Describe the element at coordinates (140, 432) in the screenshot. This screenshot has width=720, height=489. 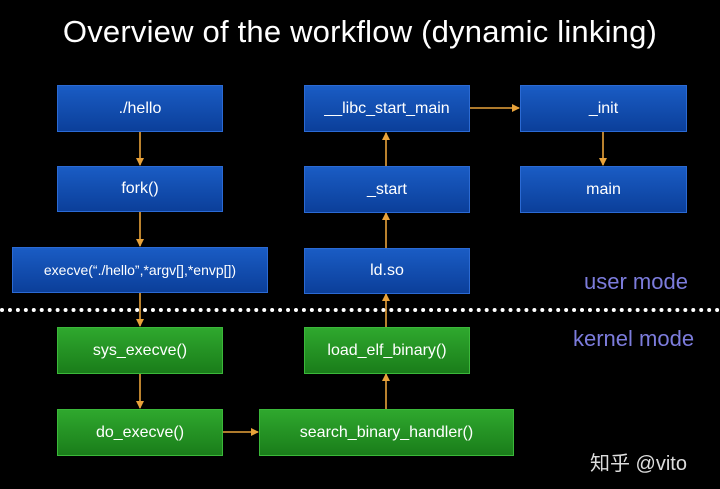
I see `do-execve-box: do_execve()` at that location.